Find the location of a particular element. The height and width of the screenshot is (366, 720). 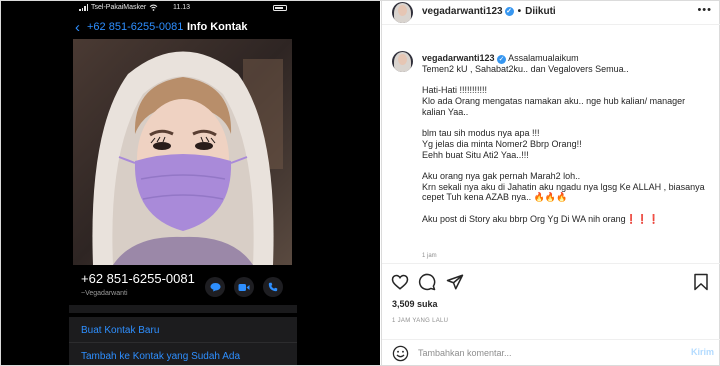

status-bar: Tsel-PakaiMasker 11.13 is located at coordinates (183, 9).